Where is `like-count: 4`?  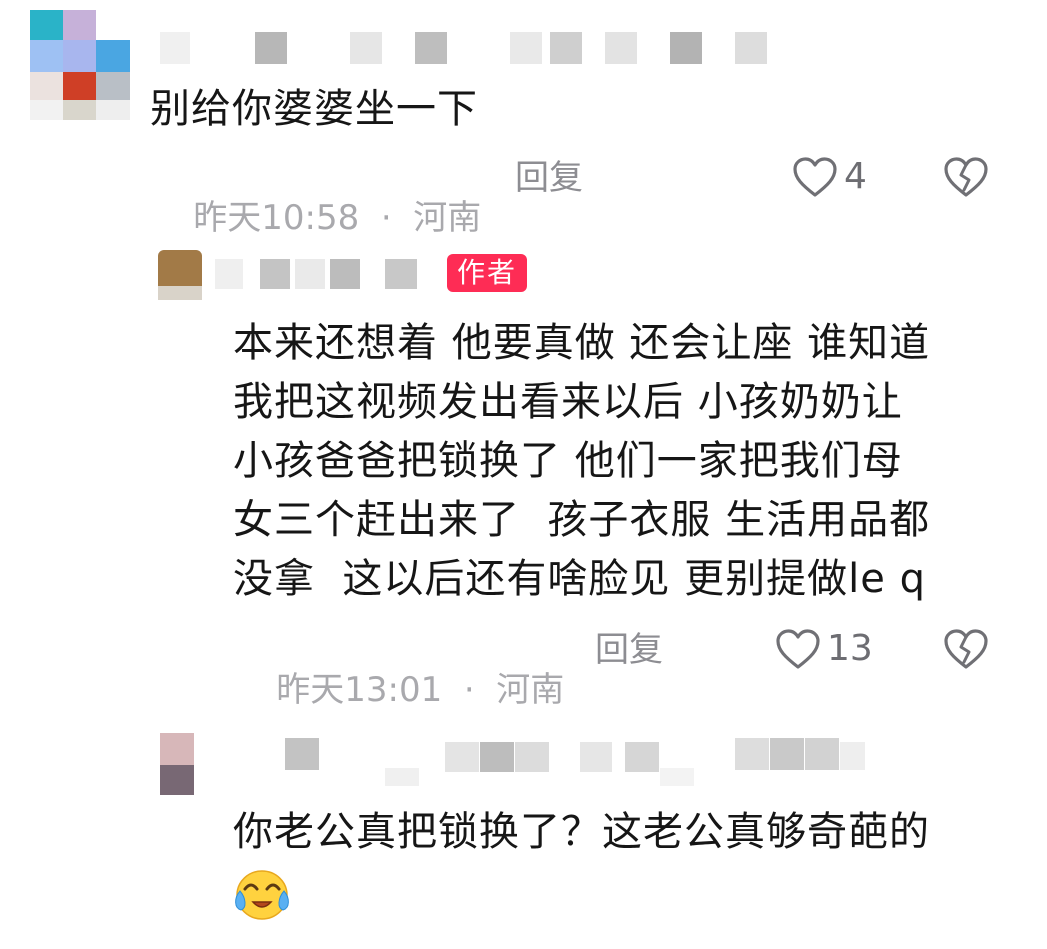
like-count: 4 is located at coordinates (855, 176).